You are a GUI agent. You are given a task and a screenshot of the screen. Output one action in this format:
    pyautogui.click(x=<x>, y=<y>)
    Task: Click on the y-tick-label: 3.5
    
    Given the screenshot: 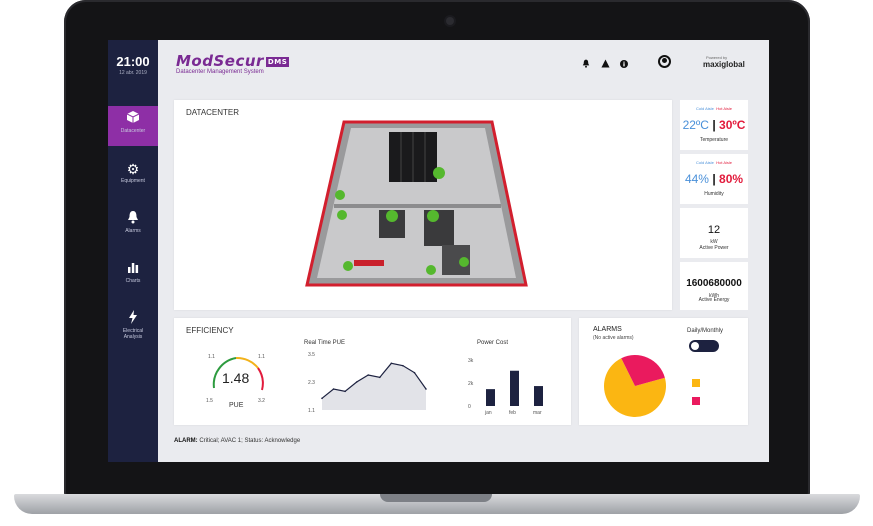 What is the action you would take?
    pyautogui.click(x=311, y=355)
    